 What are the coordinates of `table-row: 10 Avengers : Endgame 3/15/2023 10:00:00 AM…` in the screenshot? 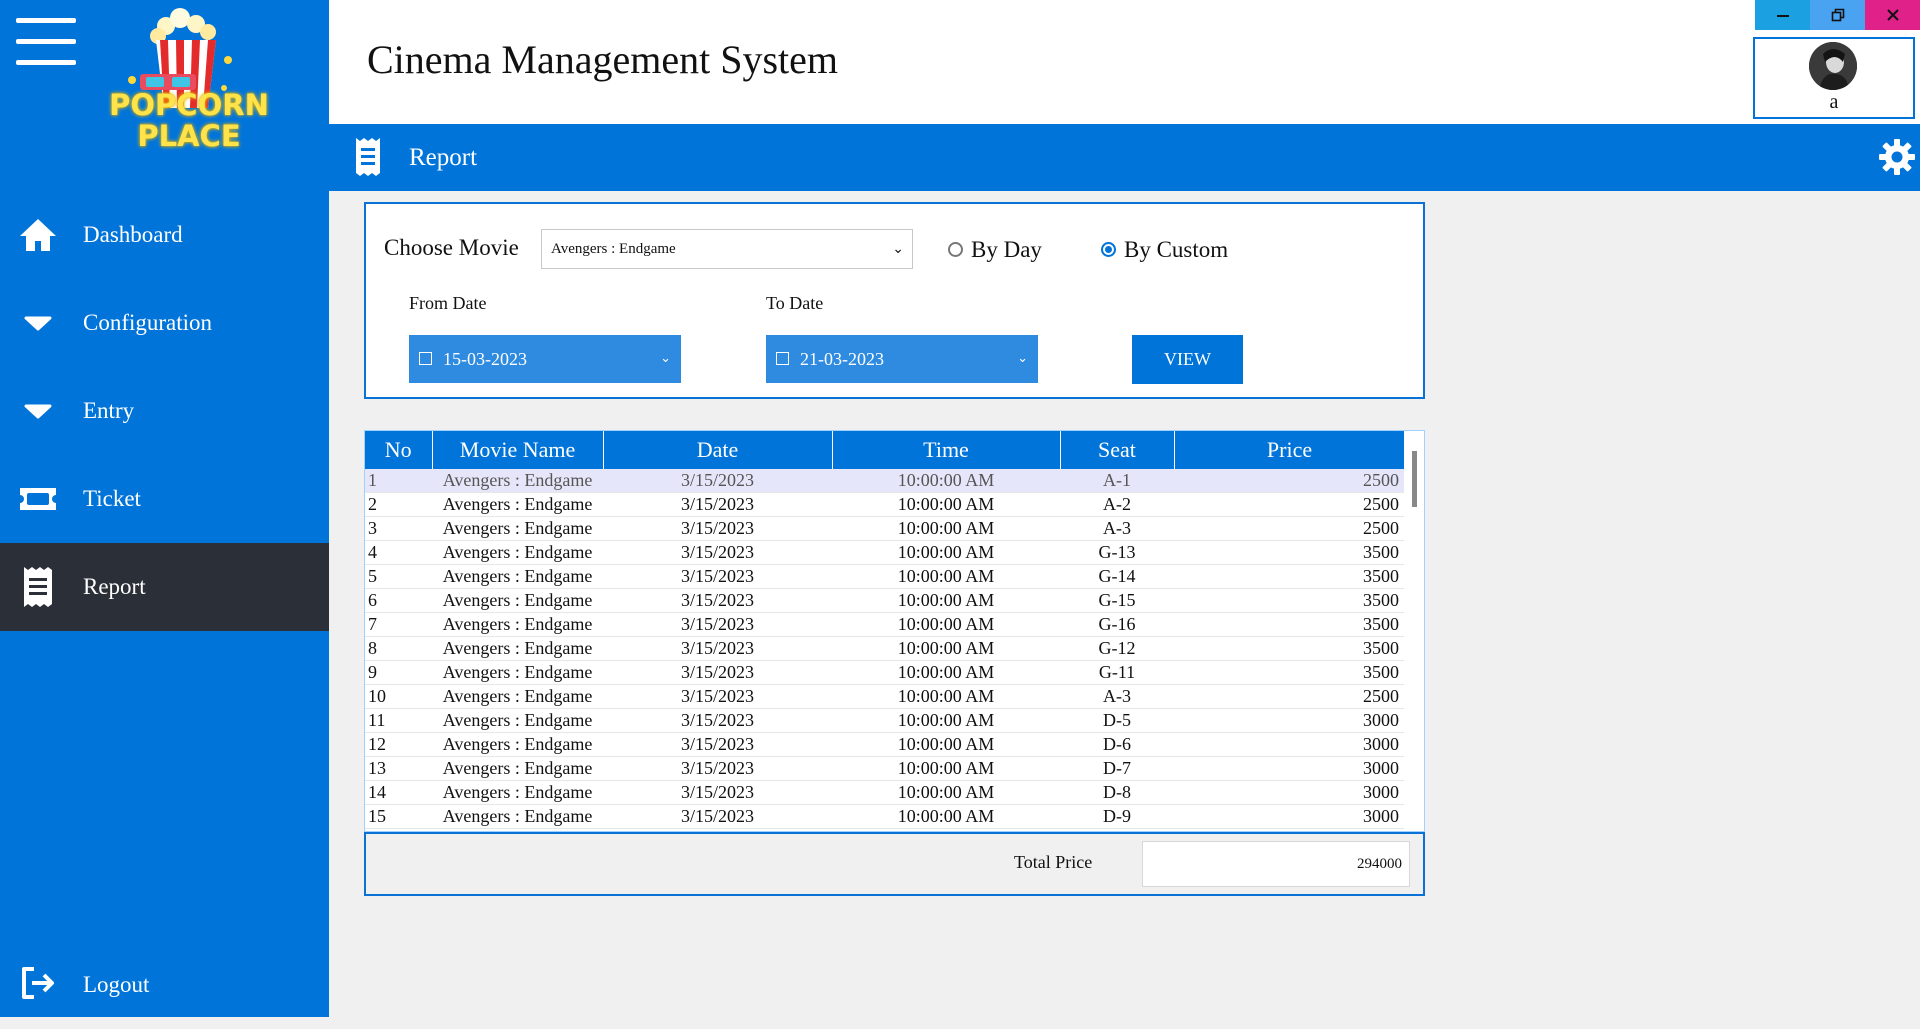 It's located at (885, 696).